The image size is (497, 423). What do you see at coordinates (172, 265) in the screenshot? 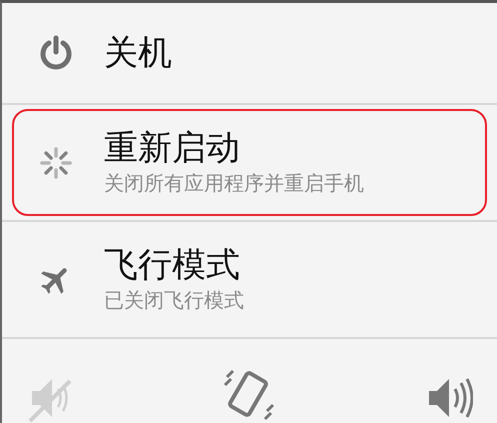
I see `item-title: 飞行模式` at bounding box center [172, 265].